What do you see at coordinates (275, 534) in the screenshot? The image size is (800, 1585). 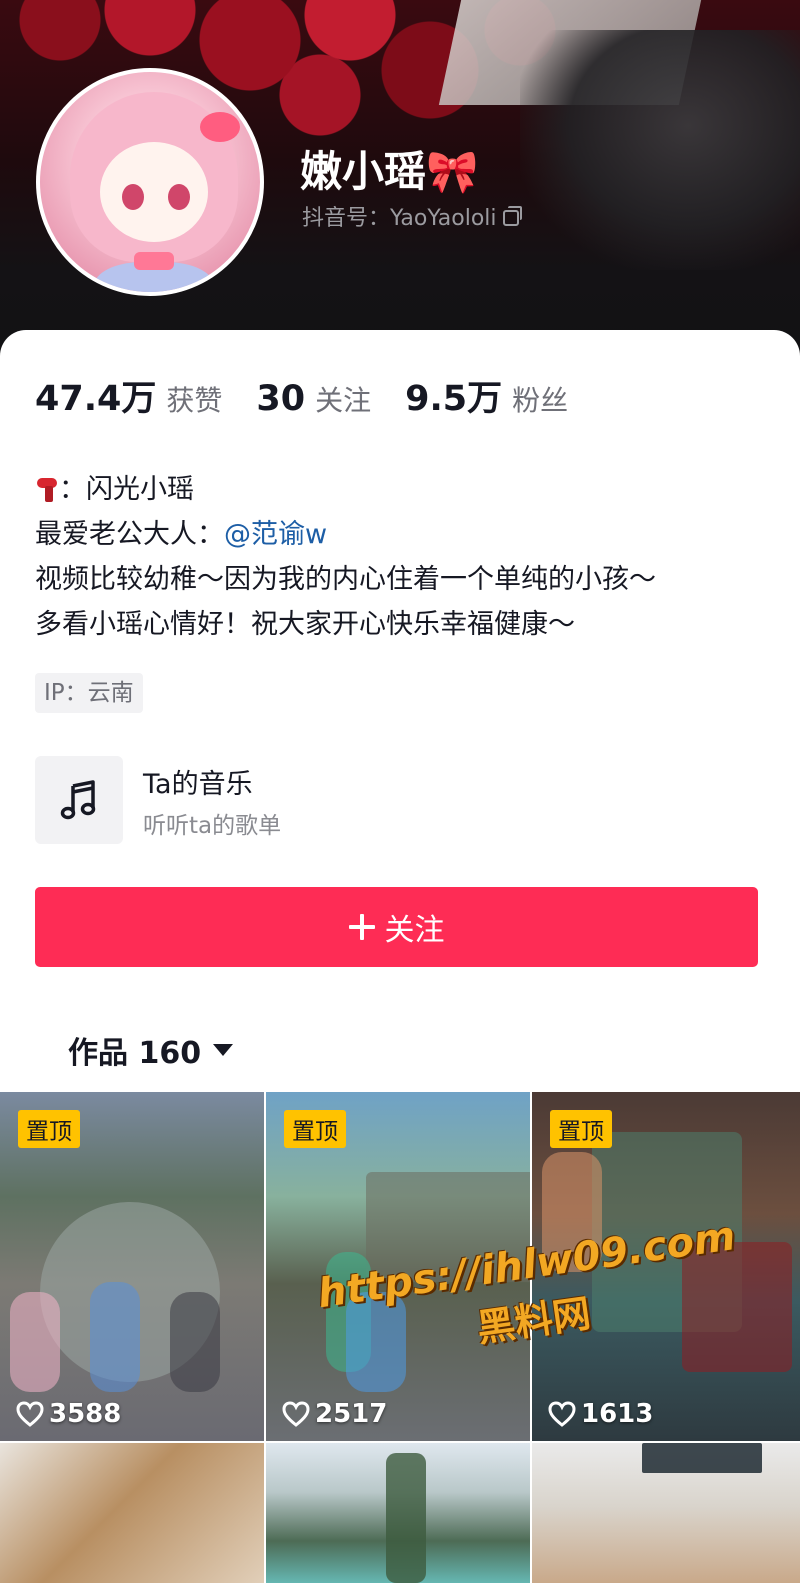 I see `bio-mention-link: @范谕w` at bounding box center [275, 534].